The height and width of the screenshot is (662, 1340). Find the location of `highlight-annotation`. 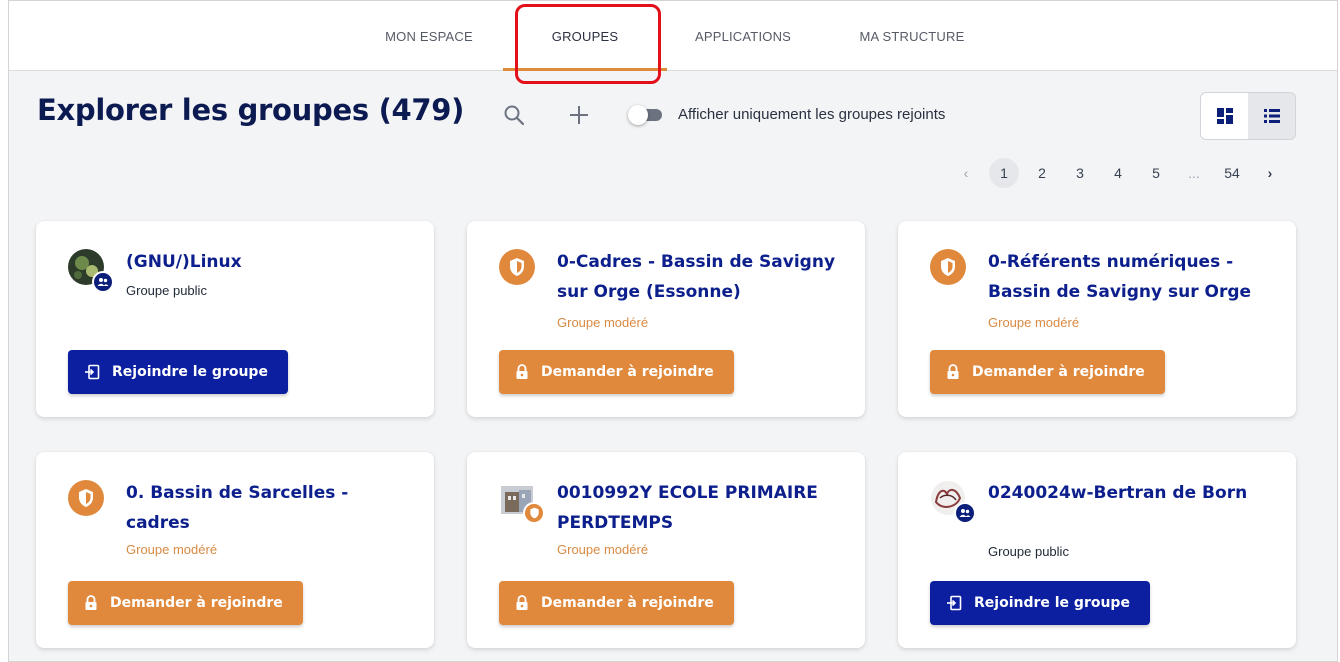

highlight-annotation is located at coordinates (588, 44).